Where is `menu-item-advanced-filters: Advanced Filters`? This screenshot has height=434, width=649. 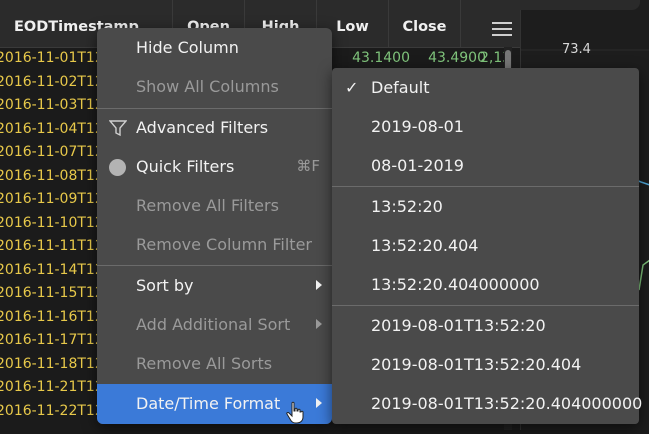
menu-item-advanced-filters: Advanced Filters is located at coordinates (214, 127).